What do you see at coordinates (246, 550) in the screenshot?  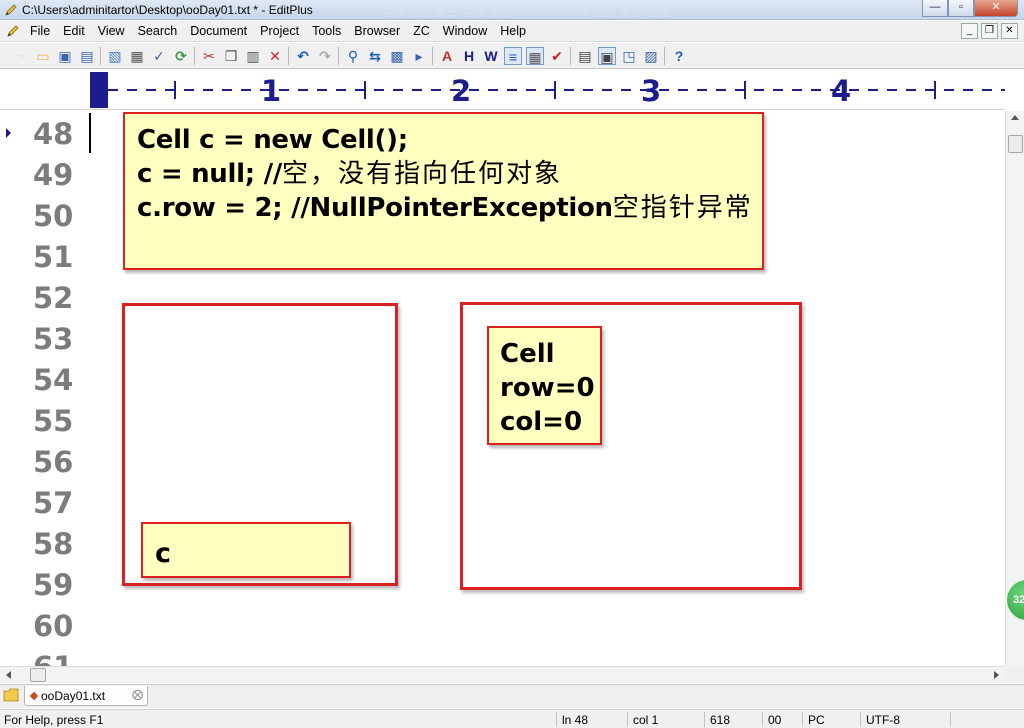 I see `reference-variable-box: c` at bounding box center [246, 550].